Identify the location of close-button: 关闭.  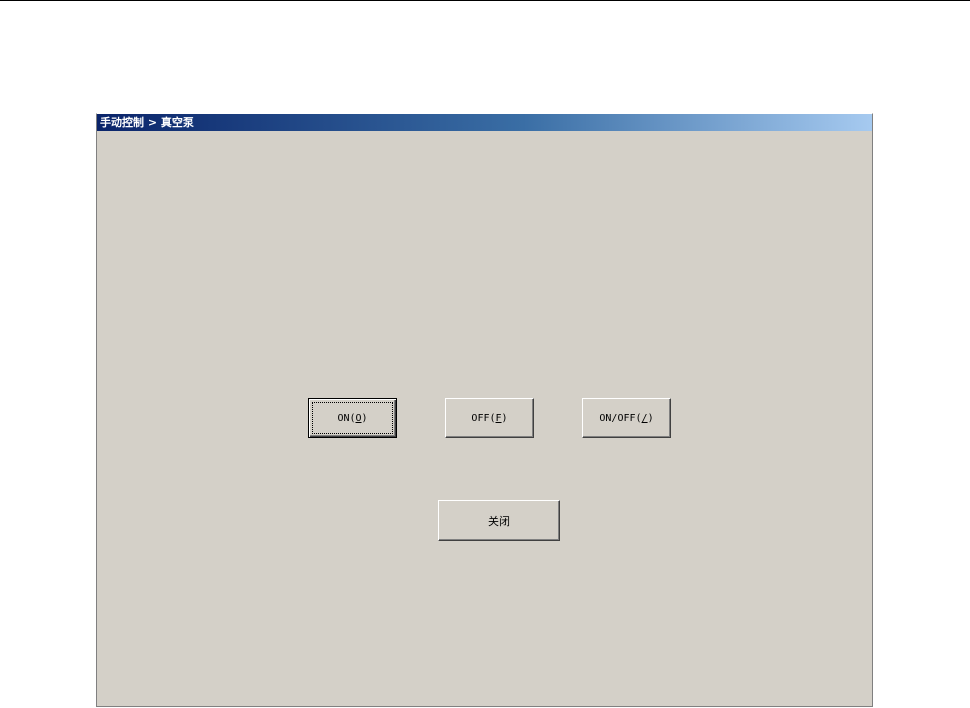
(499, 520).